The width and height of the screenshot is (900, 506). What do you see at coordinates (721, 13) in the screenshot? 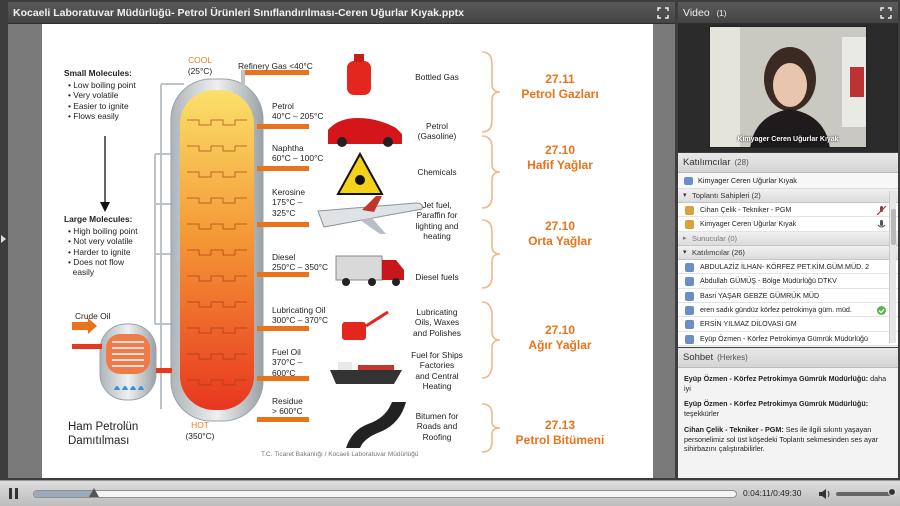
I see `video-count: (1)` at bounding box center [721, 13].